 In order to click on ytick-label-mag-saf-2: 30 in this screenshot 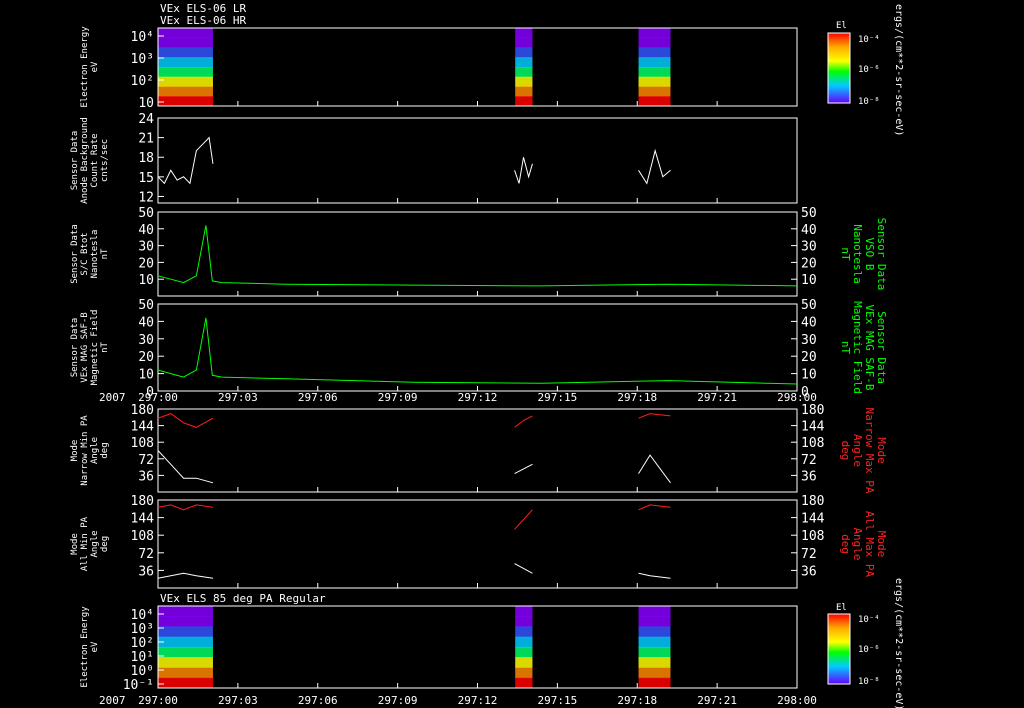, I will do `click(146, 340)`.